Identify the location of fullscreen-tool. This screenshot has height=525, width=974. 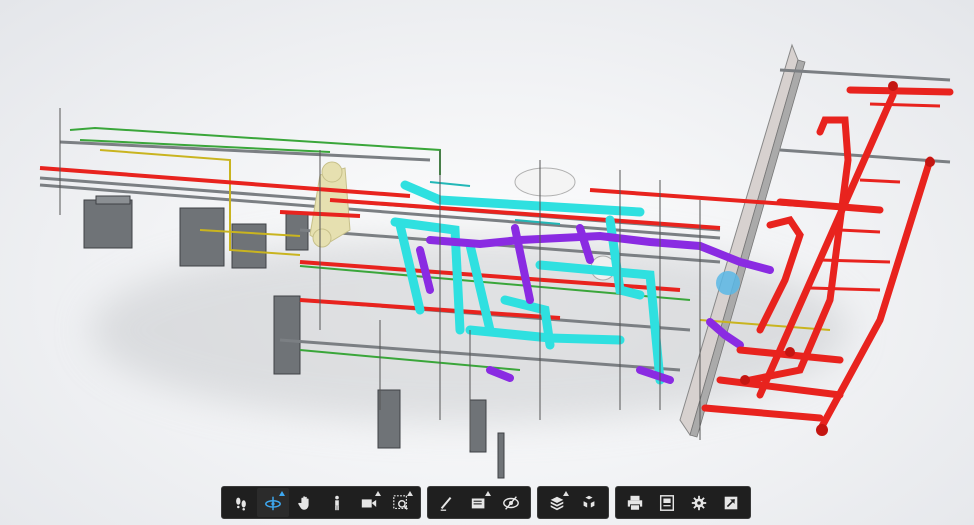
(731, 502).